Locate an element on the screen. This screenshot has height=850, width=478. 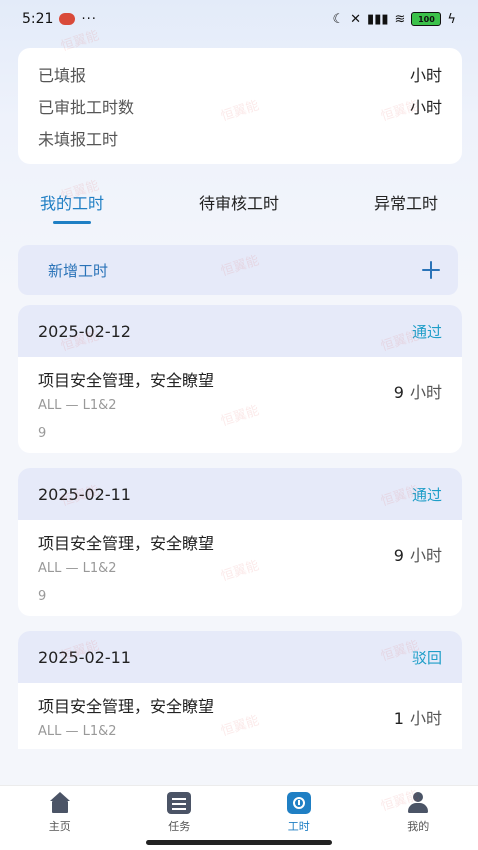
more-notifications-icon: ··· is located at coordinates (89, 19).